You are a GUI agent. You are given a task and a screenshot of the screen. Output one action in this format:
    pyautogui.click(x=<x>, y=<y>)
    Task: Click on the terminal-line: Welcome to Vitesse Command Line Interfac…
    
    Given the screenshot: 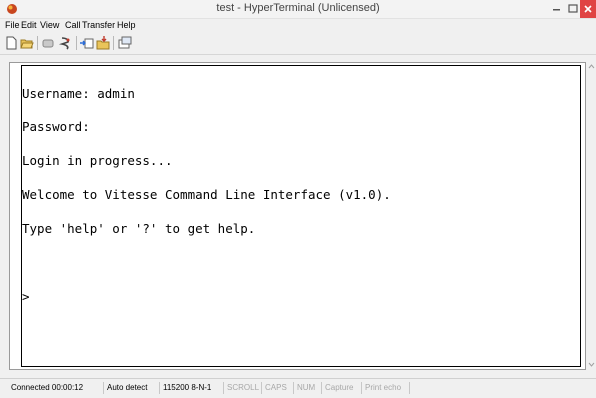 What is the action you would take?
    pyautogui.click(x=206, y=195)
    